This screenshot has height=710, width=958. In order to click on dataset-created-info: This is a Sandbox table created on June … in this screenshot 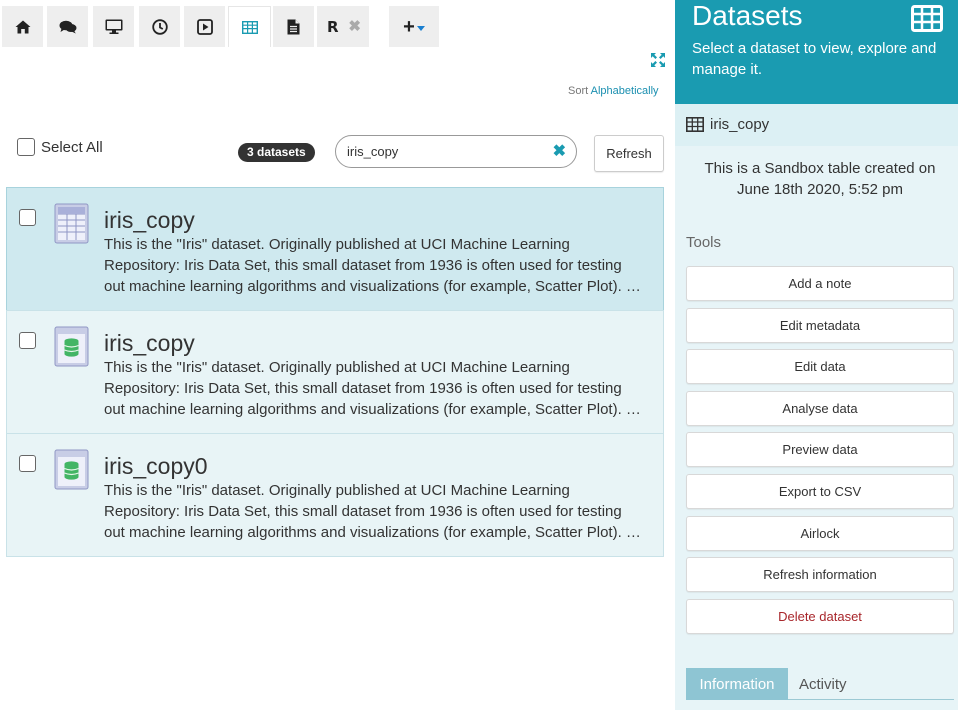, I will do `click(820, 179)`.